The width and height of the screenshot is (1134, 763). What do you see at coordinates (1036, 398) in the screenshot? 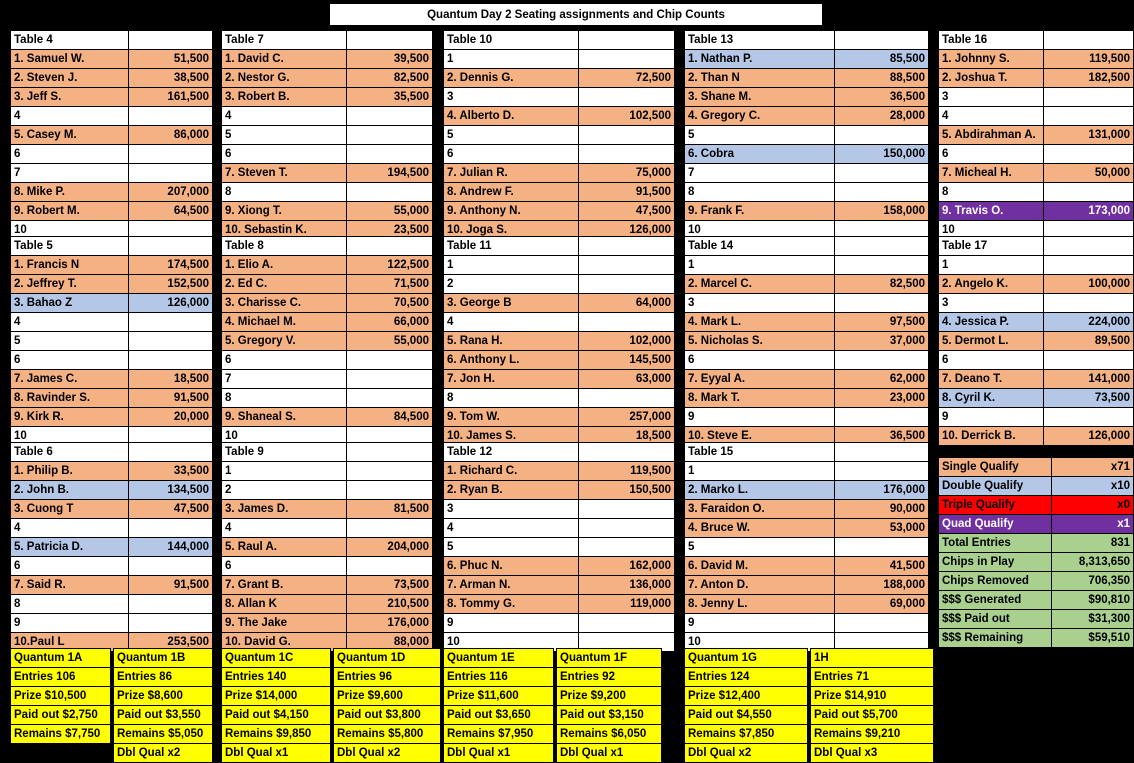
I see `seat-row: 8. Cyril K. 73,500` at bounding box center [1036, 398].